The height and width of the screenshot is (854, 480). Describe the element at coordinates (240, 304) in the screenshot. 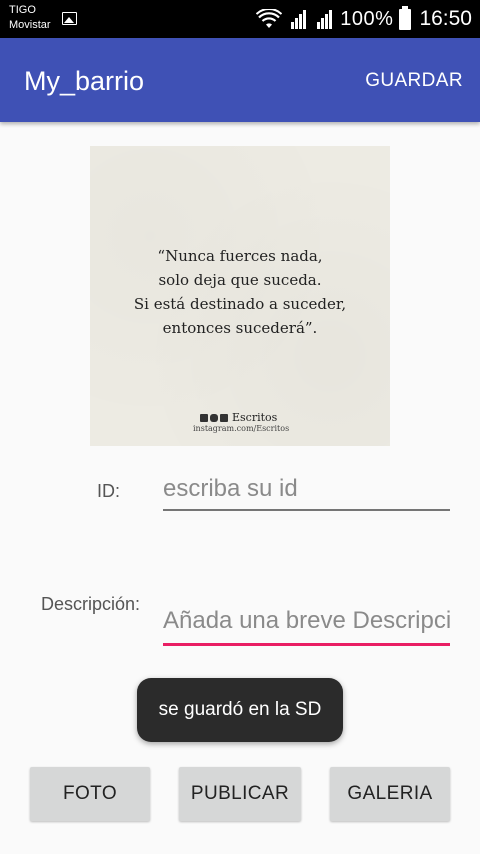

I see `quote-line: Si está destinado a suceder,` at that location.